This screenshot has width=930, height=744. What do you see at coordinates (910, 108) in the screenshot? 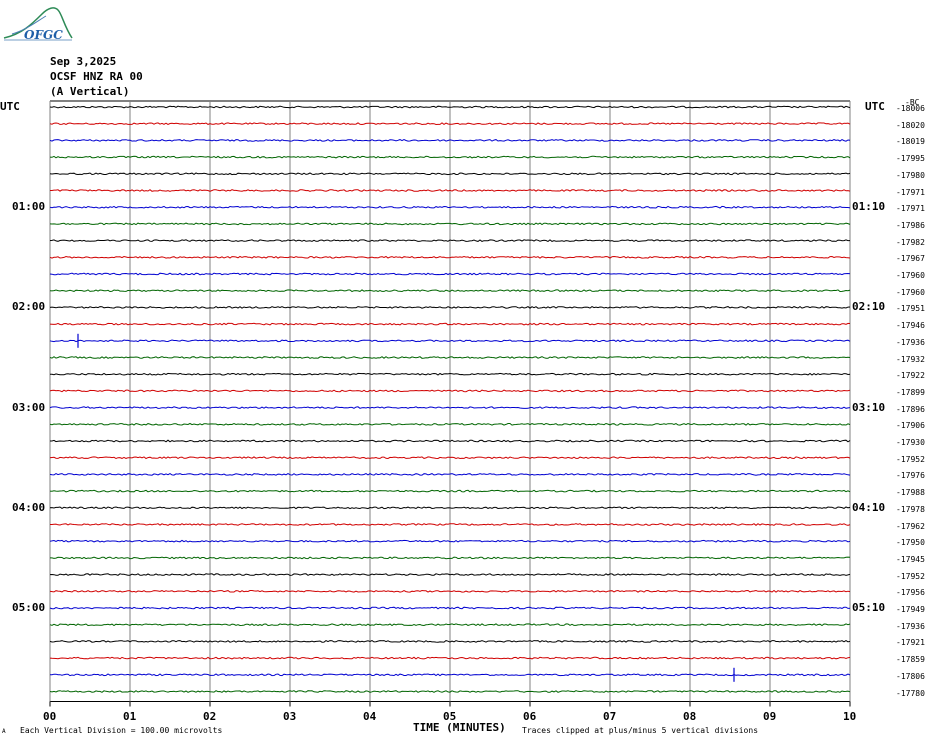
I see `trace-offset-label-0: -18006` at bounding box center [910, 108].